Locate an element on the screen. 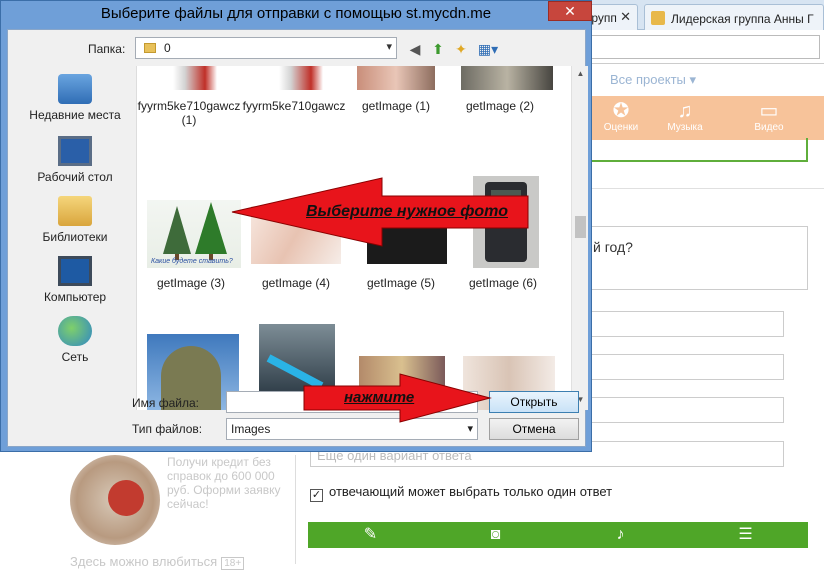 This screenshot has width=824, height=570. file-name: getImage (2) is located at coordinates (500, 106).